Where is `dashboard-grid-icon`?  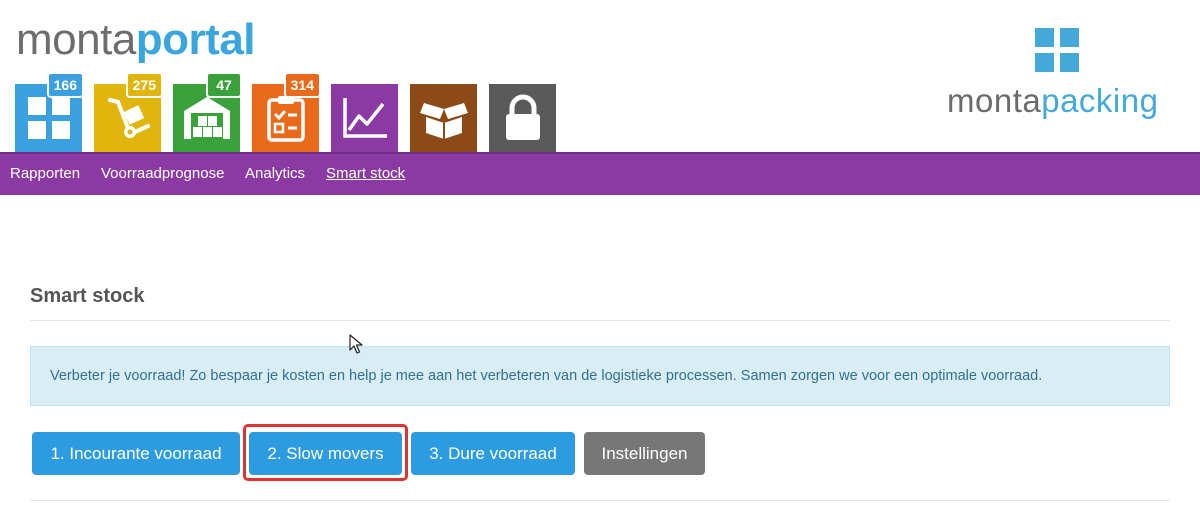 dashboard-grid-icon is located at coordinates (48, 118).